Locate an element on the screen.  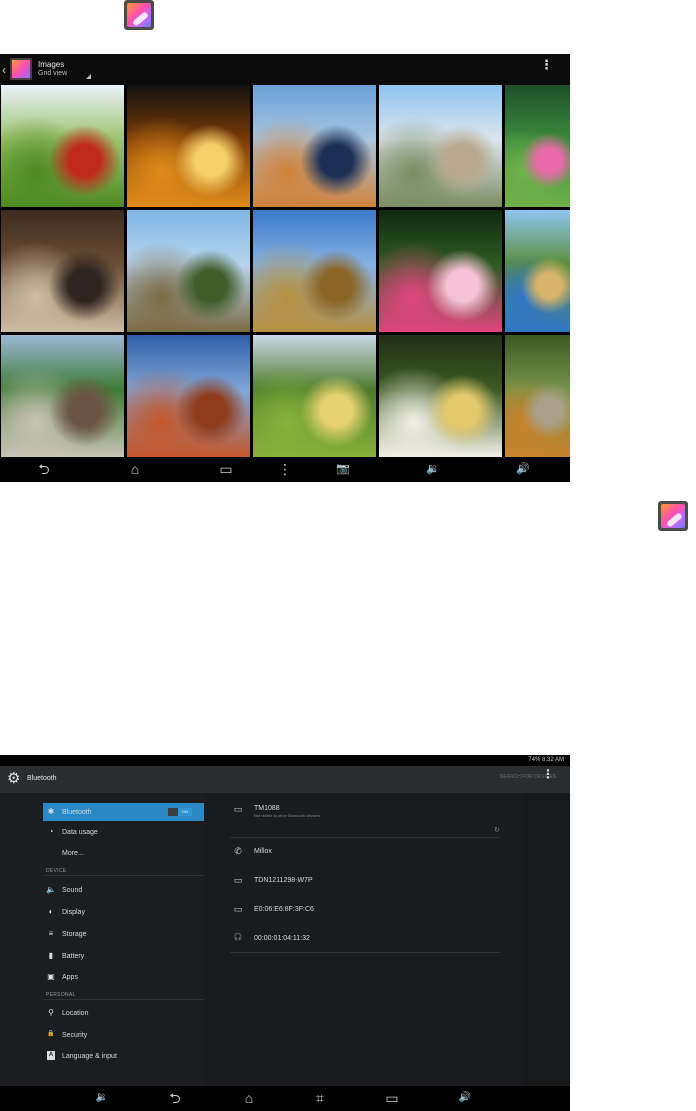
section-header-device: DEVICE is located at coordinates (56, 871).